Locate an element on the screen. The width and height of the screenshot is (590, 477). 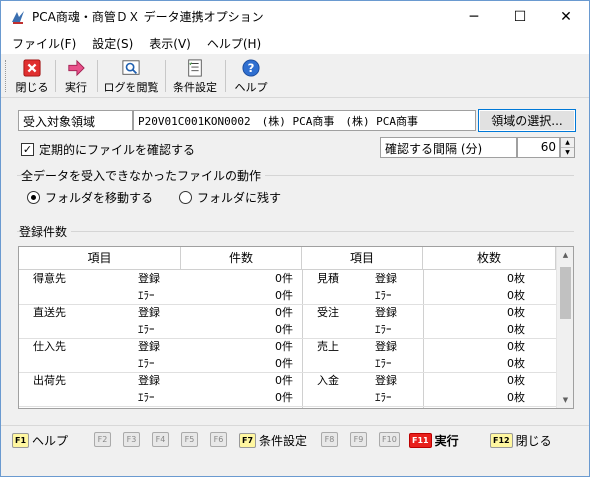
f7-label: 条件設定 is located at coordinates (283, 441).